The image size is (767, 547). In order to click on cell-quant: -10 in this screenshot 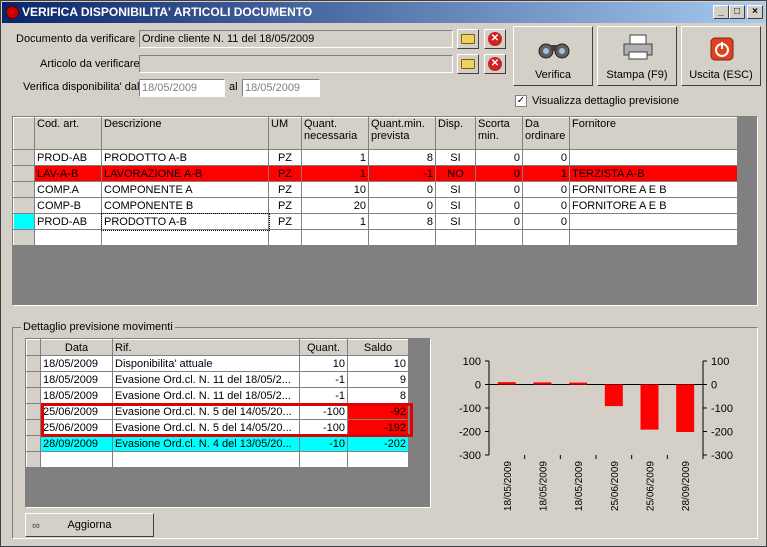, I will do `click(323, 443)`.